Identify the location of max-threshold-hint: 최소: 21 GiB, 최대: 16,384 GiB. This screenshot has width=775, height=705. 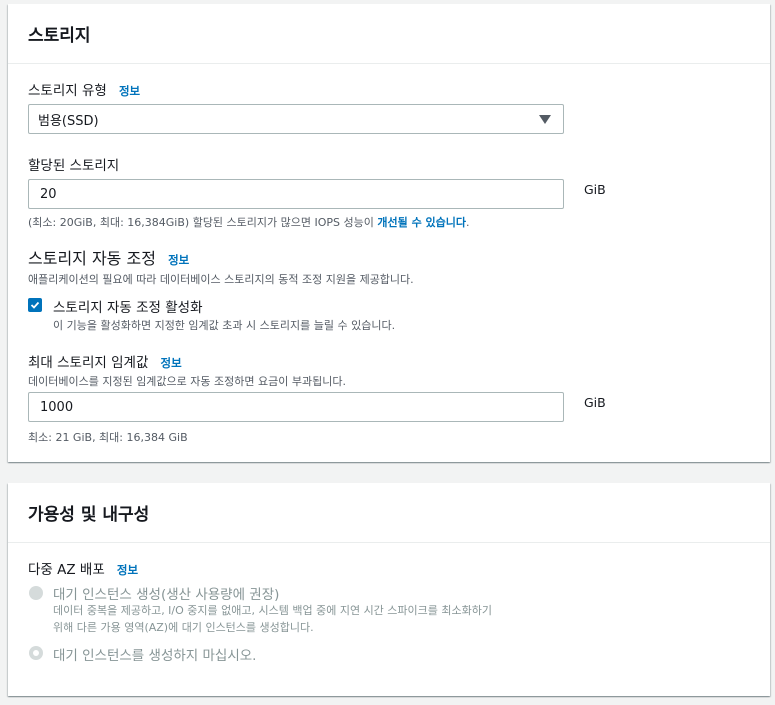
(108, 437).